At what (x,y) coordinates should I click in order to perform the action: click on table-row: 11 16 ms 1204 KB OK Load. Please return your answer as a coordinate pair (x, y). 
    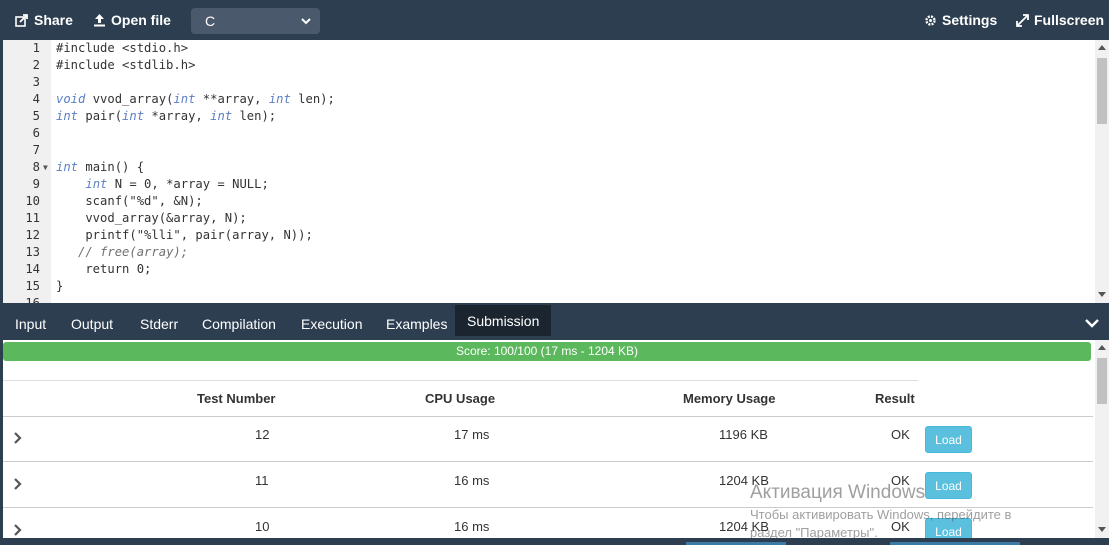
    Looking at the image, I should click on (548, 485).